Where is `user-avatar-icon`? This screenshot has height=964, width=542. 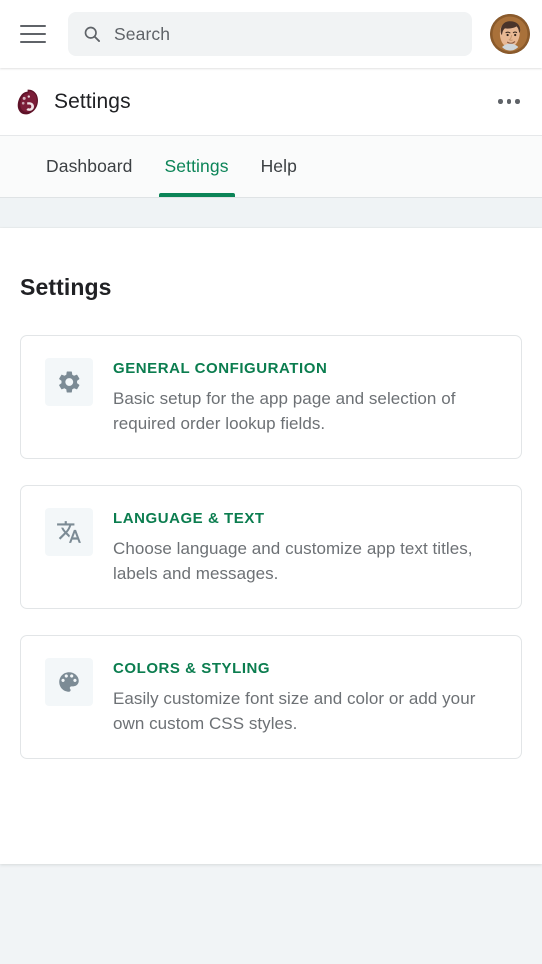
user-avatar-icon is located at coordinates (510, 34).